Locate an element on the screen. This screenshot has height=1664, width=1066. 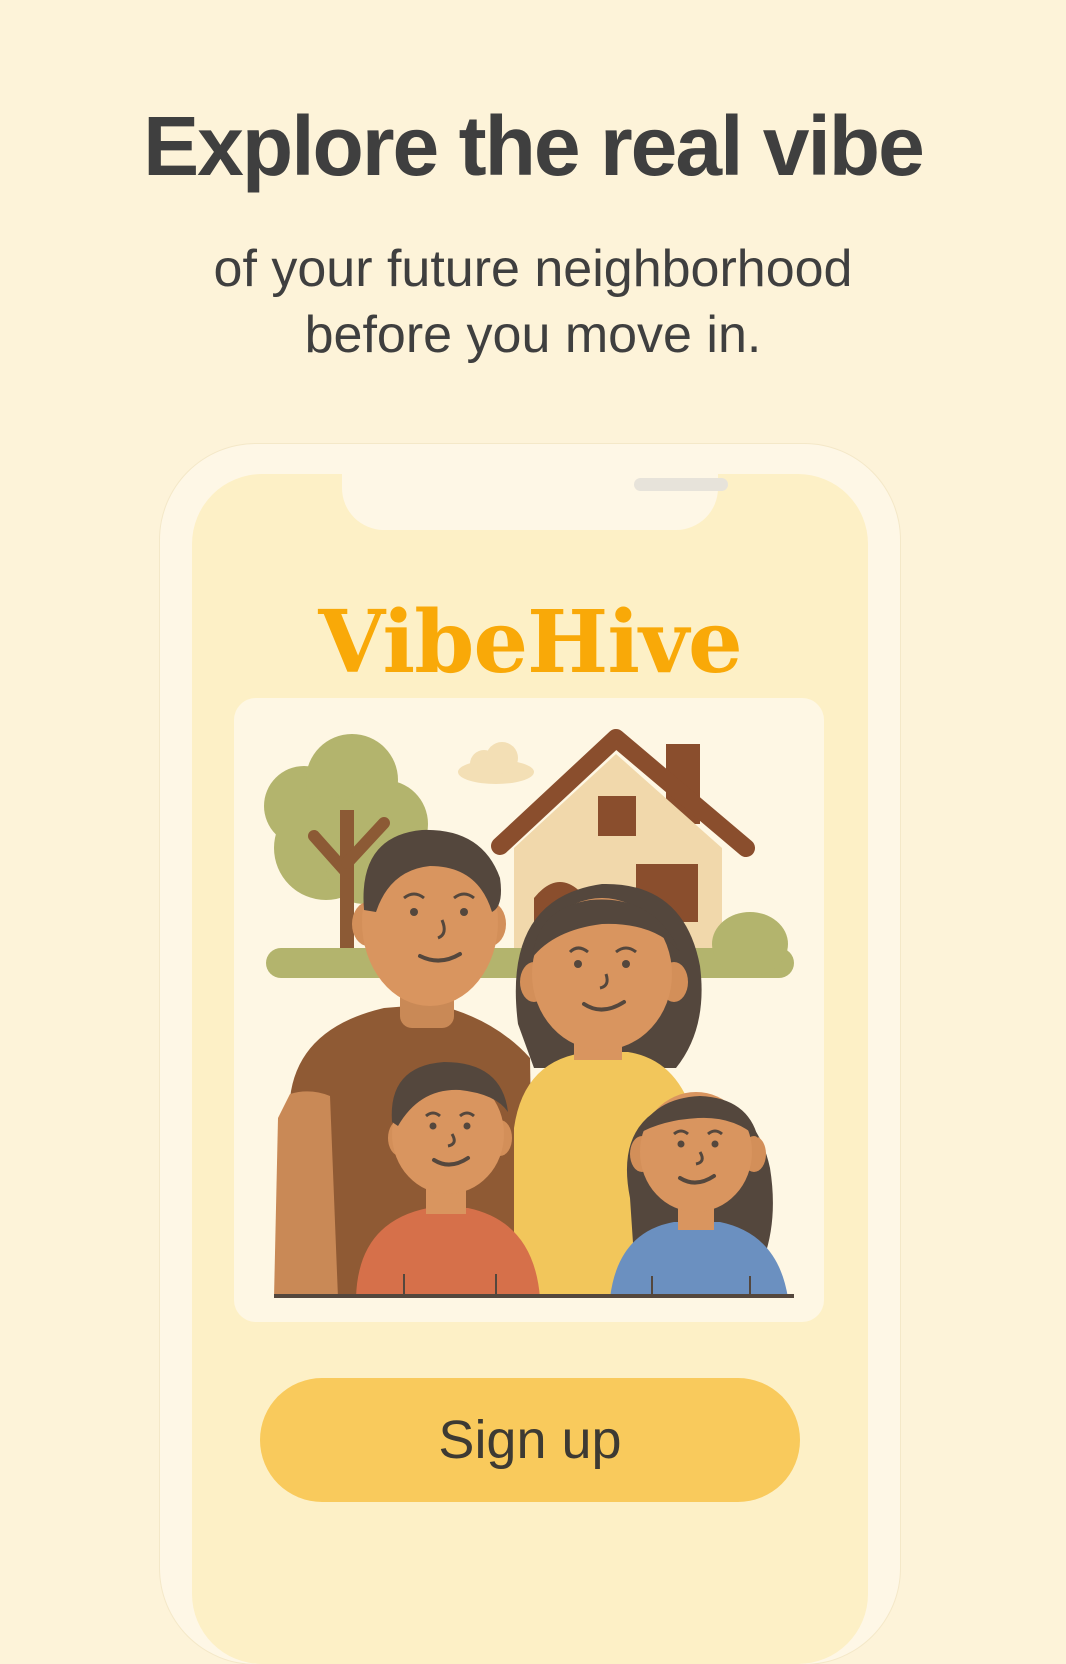
illustration-baseline is located at coordinates (534, 1296).